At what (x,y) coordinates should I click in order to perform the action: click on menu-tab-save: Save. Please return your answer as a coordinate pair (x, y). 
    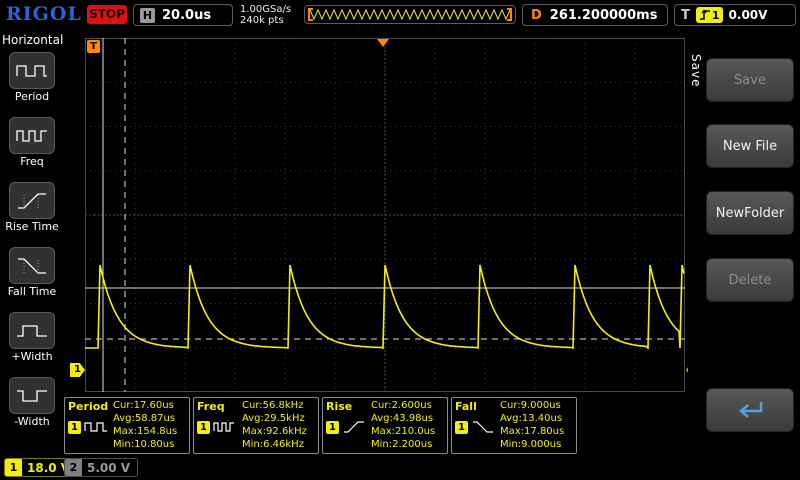
    Looking at the image, I should click on (696, 71).